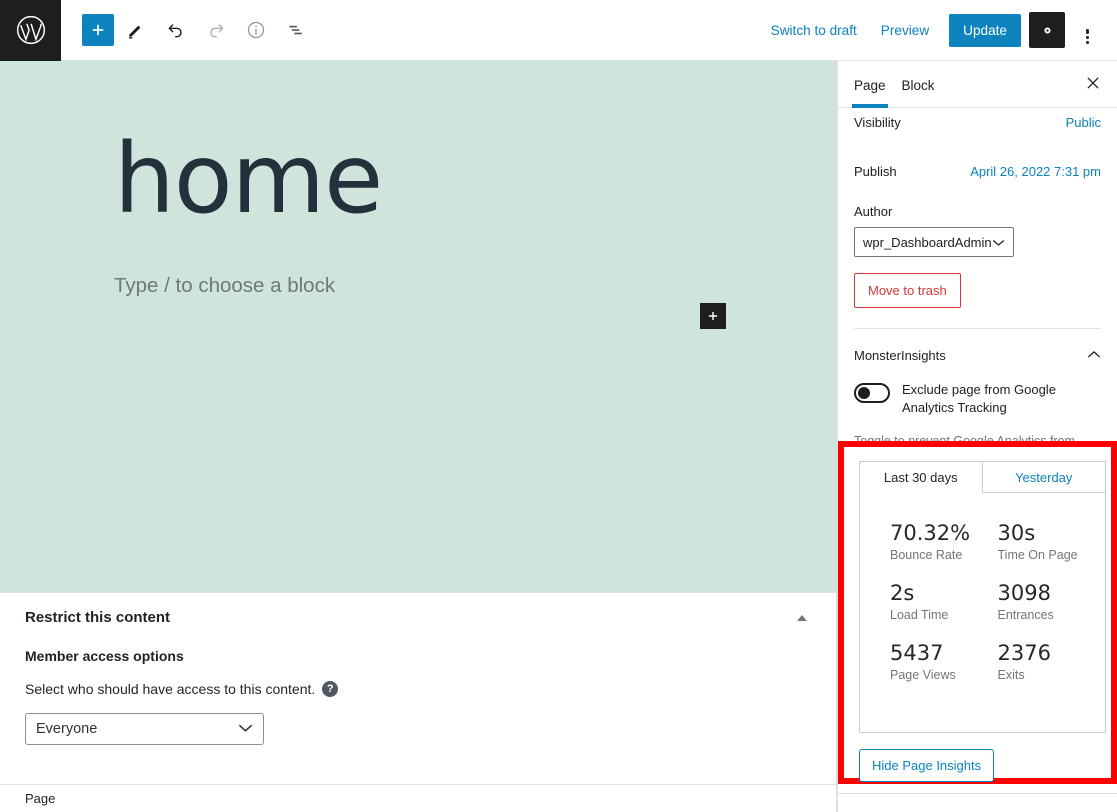 This screenshot has width=1117, height=812. I want to click on publish-label: Publish, so click(875, 171).